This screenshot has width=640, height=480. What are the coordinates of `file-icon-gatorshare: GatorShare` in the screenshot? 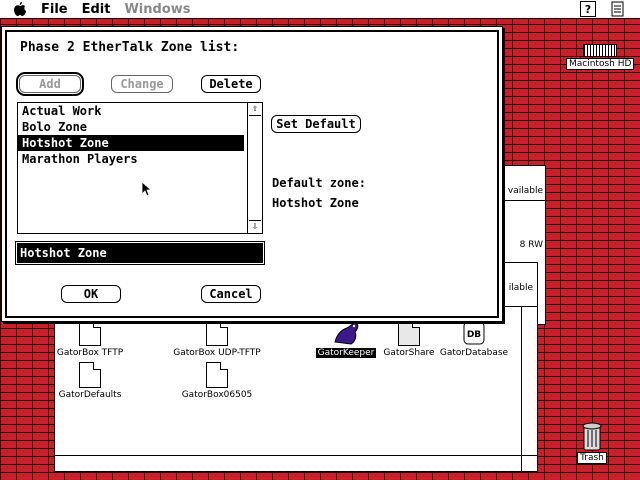 It's located at (409, 339).